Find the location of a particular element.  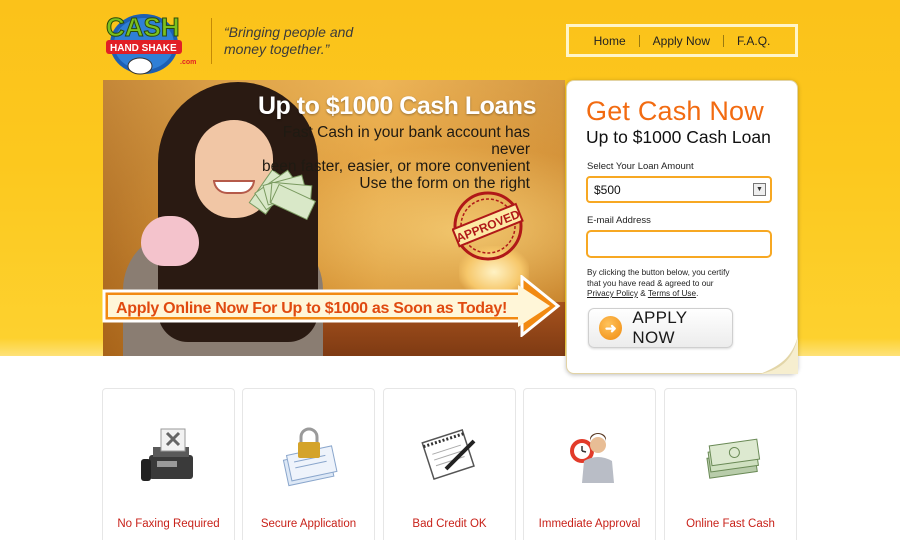

nav-home: Home is located at coordinates (610, 41).